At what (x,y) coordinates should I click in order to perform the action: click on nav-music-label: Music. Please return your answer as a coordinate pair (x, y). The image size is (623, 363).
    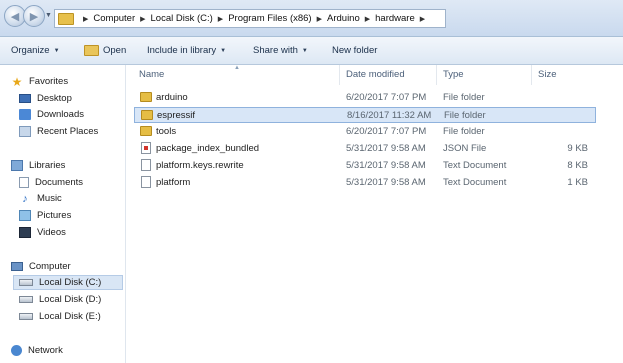
    Looking at the image, I should click on (49, 198).